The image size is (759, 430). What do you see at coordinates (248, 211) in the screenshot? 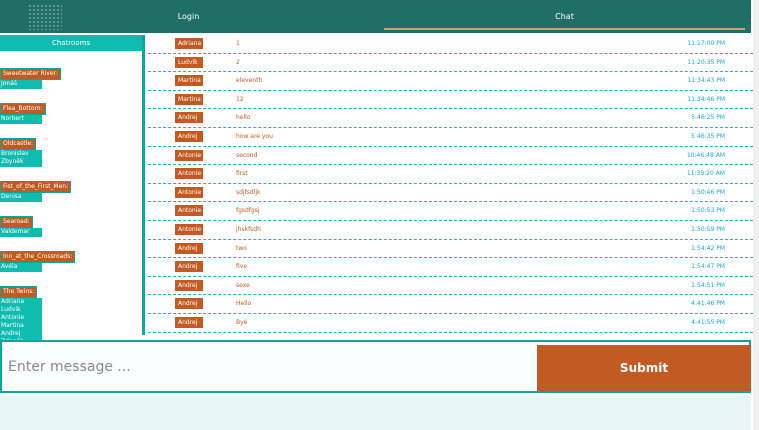
I see `message-text: fgsdfgsj` at bounding box center [248, 211].